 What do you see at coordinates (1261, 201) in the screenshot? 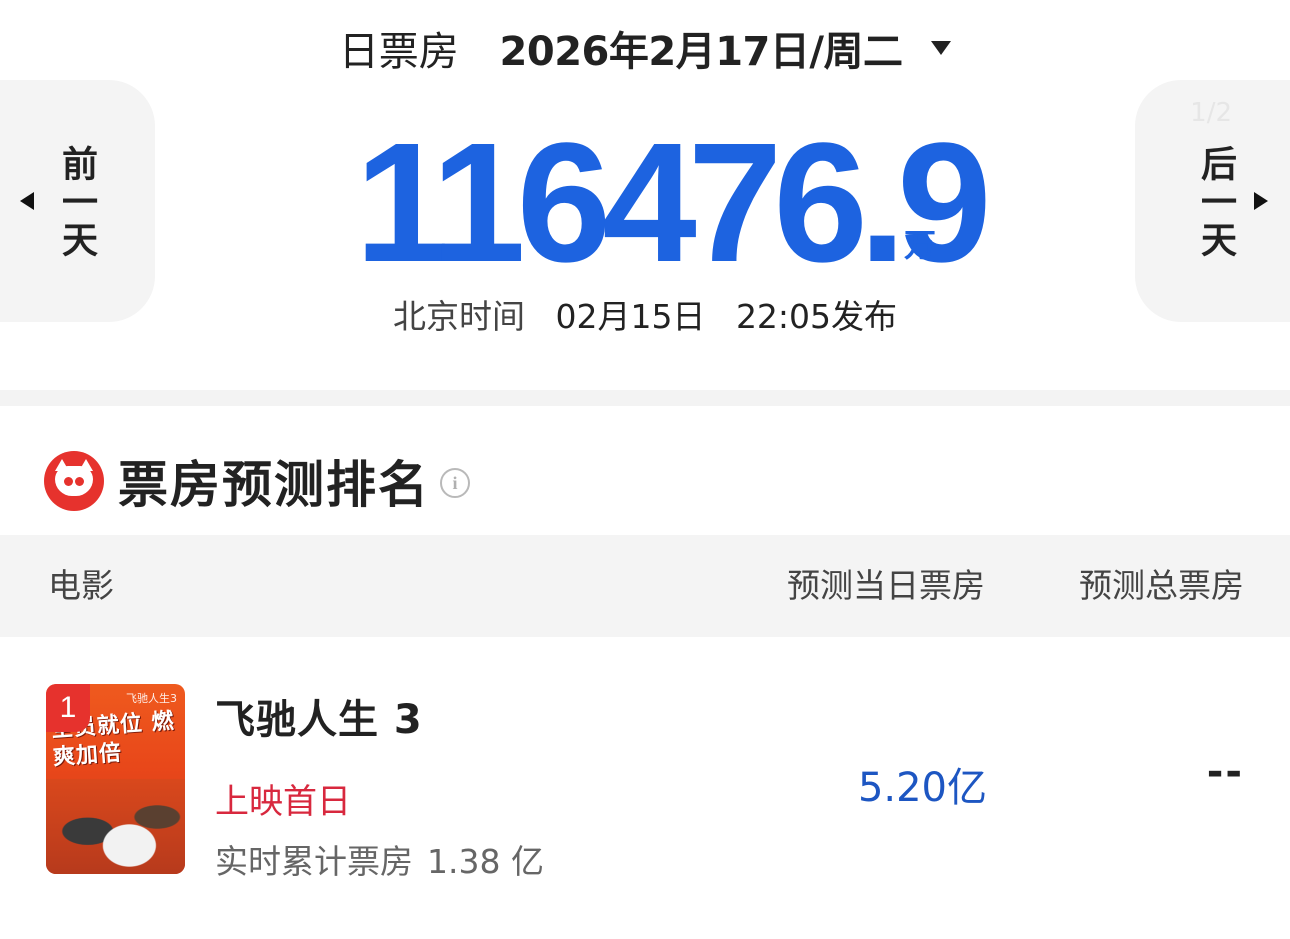
I see `arrow-right-icon` at bounding box center [1261, 201].